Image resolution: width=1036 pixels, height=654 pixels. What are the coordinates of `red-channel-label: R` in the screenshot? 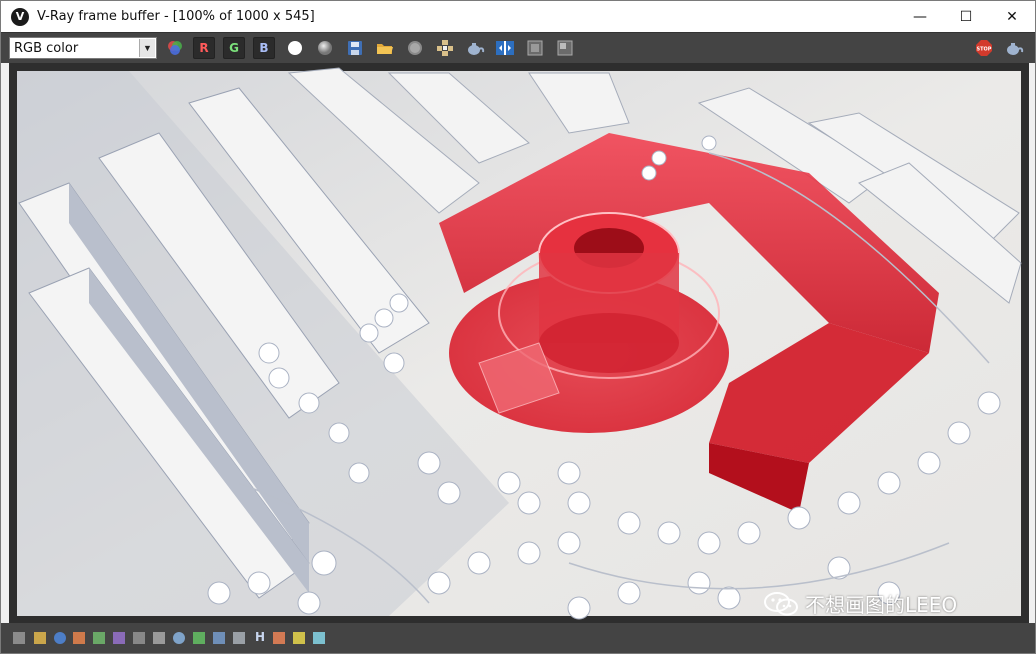 It's located at (204, 48).